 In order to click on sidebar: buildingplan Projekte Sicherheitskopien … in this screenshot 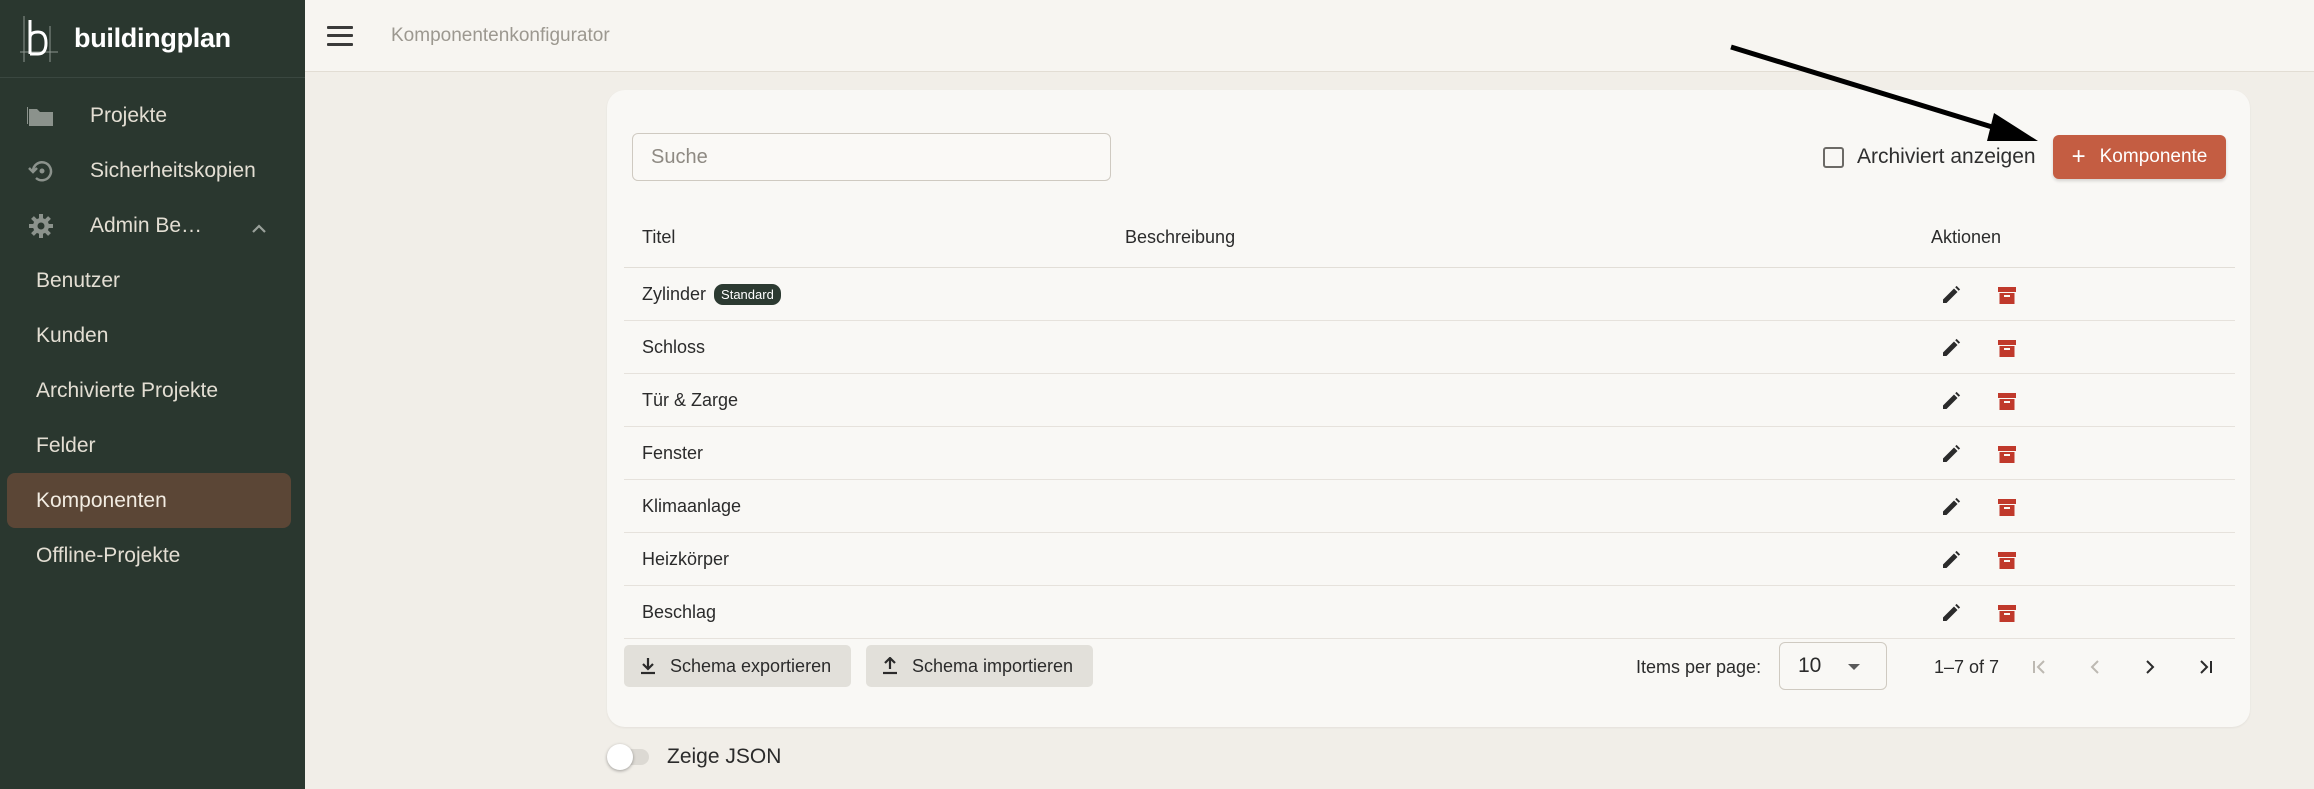, I will do `click(152, 394)`.